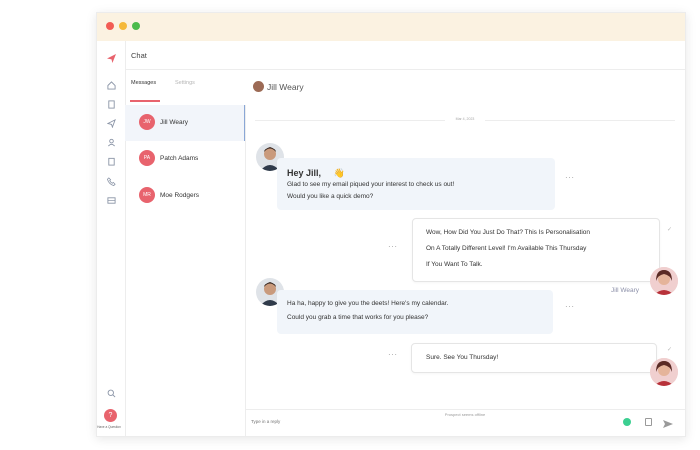  I want to click on avatar: PA, so click(147, 158).